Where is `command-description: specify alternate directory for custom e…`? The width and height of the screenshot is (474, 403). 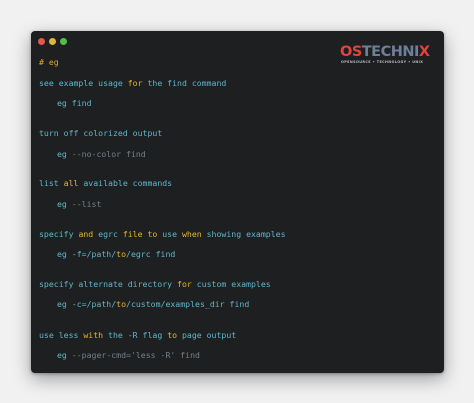
command-description: specify alternate directory for custom e… is located at coordinates (155, 284).